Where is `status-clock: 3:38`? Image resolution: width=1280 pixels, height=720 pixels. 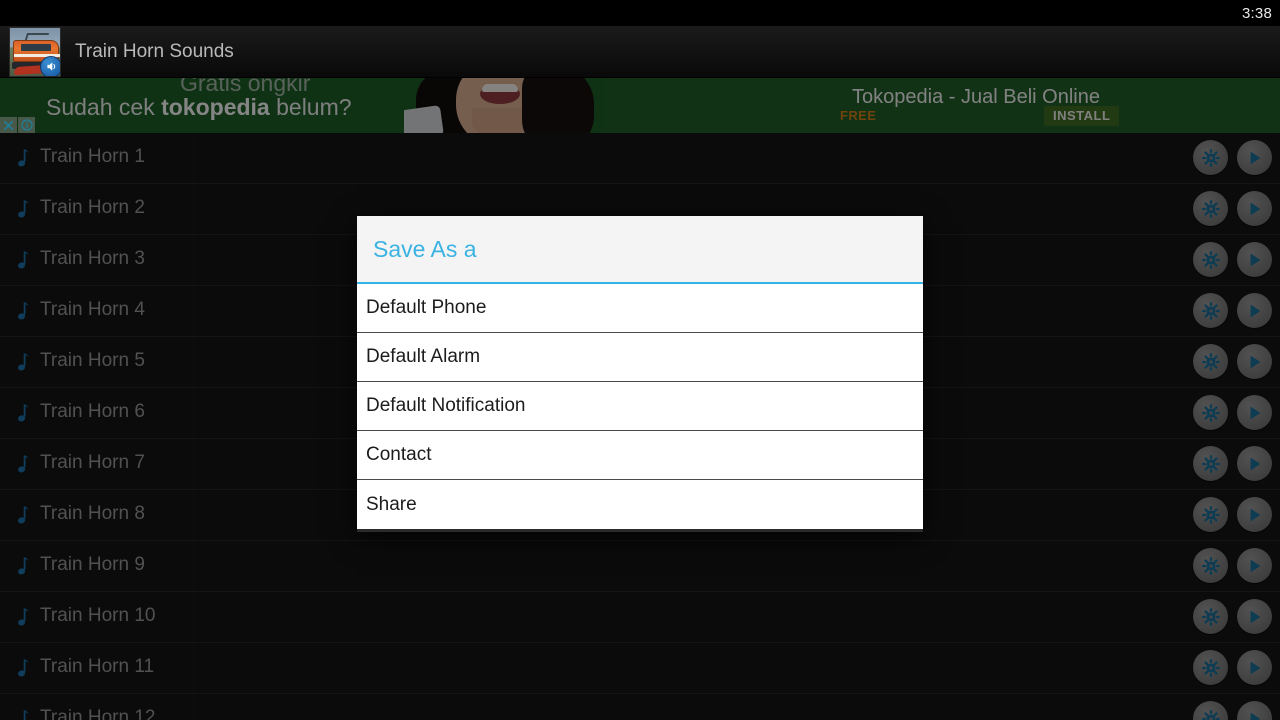 status-clock: 3:38 is located at coordinates (1257, 13).